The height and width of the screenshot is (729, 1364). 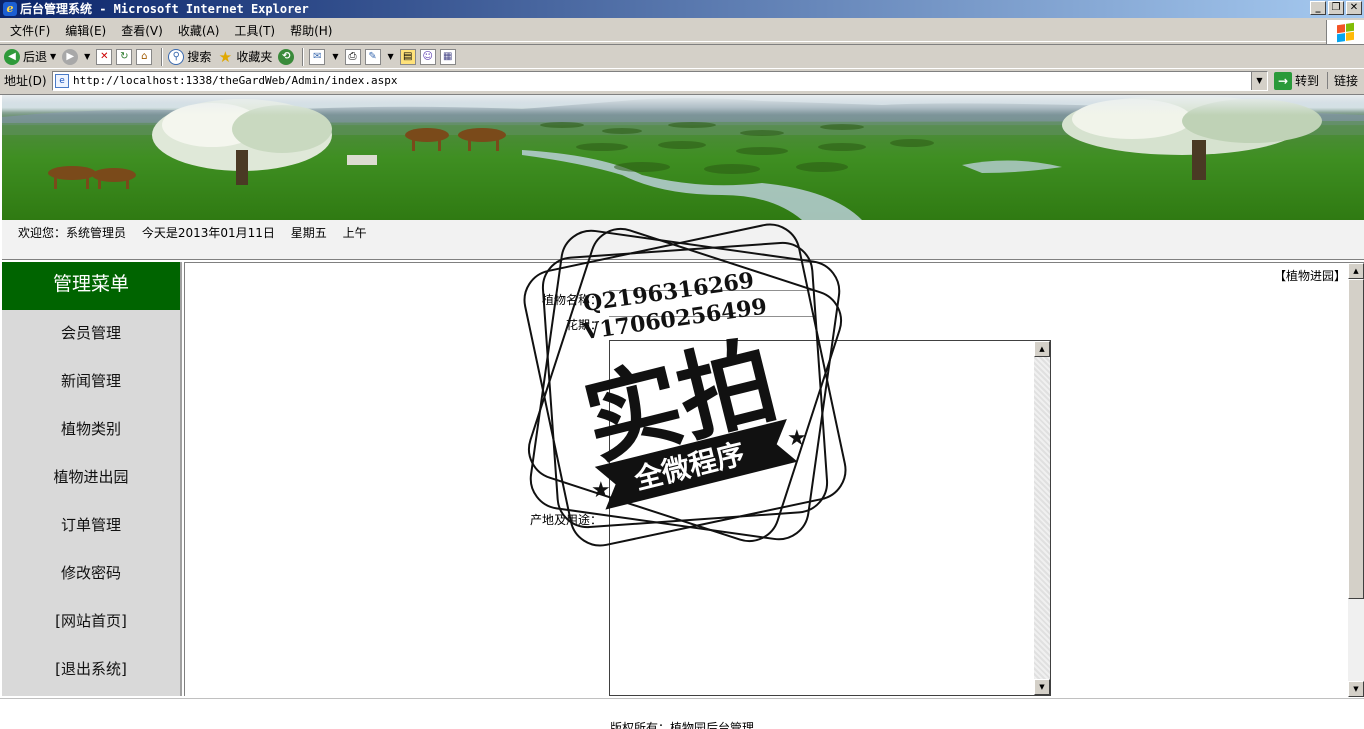 I want to click on go-arrow-icon: →, so click(x=1283, y=80).